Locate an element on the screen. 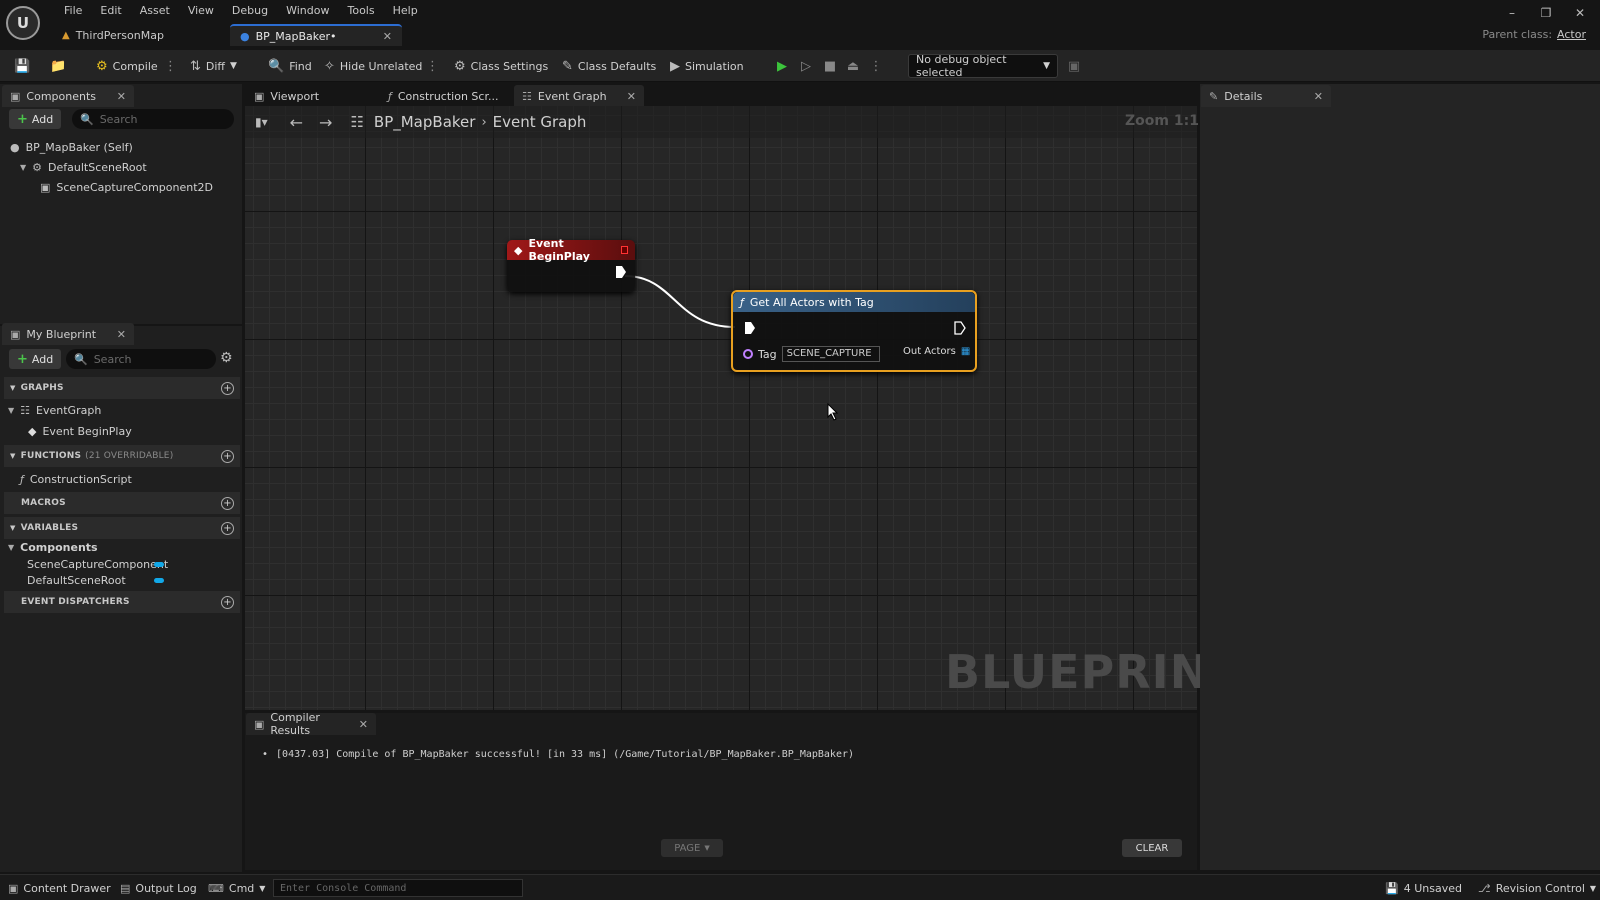  menu-edit: Edit is located at coordinates (110, 11).